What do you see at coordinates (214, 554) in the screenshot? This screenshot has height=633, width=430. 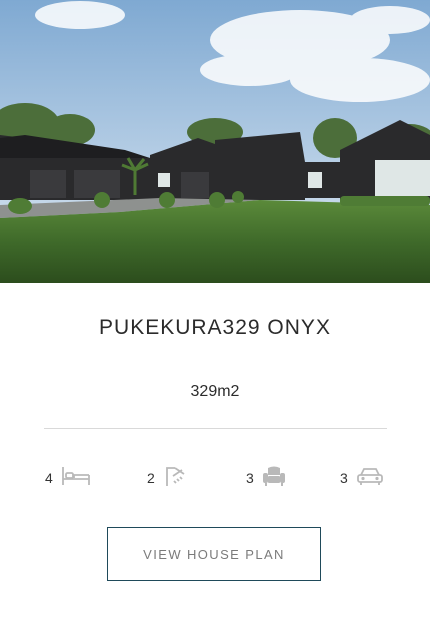 I see `view-house-plan-button: VIEW HOUSE PLAN` at bounding box center [214, 554].